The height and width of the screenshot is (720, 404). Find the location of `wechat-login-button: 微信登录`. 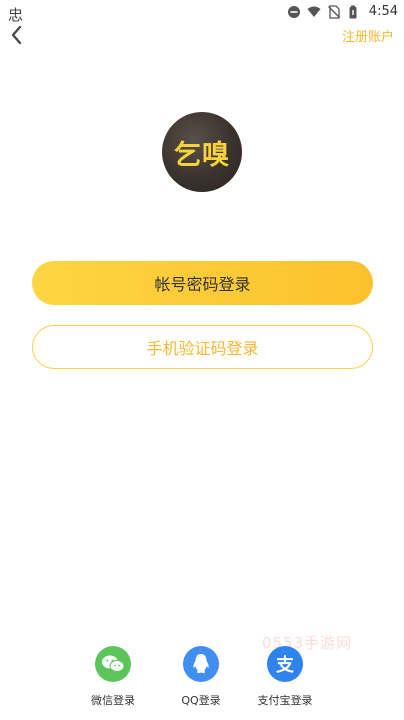

wechat-login-button: 微信登录 is located at coordinates (113, 677).